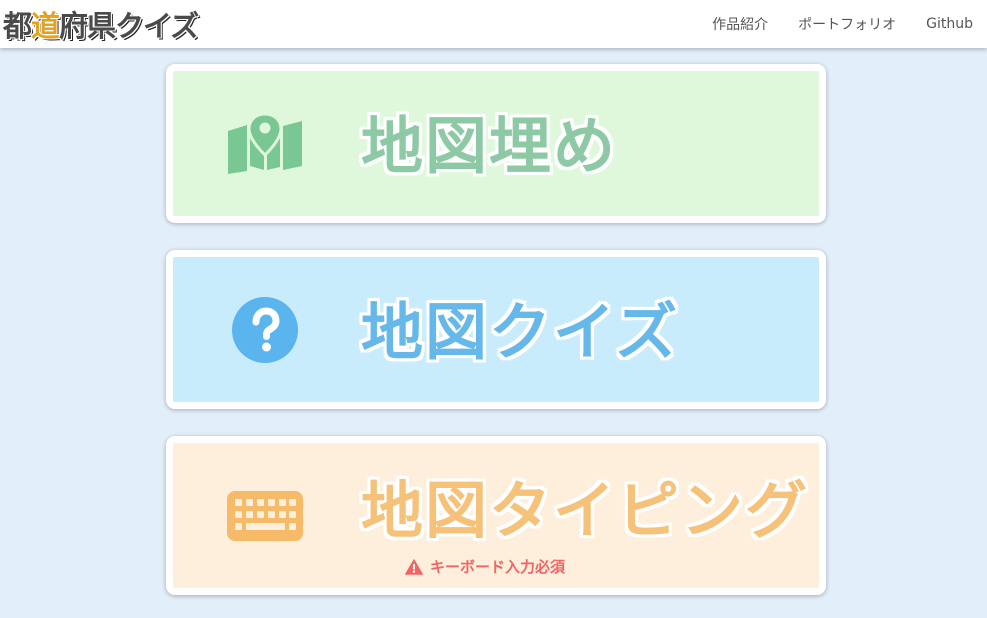  What do you see at coordinates (45, 26) in the screenshot?
I see `logo-text-accent: 道` at bounding box center [45, 26].